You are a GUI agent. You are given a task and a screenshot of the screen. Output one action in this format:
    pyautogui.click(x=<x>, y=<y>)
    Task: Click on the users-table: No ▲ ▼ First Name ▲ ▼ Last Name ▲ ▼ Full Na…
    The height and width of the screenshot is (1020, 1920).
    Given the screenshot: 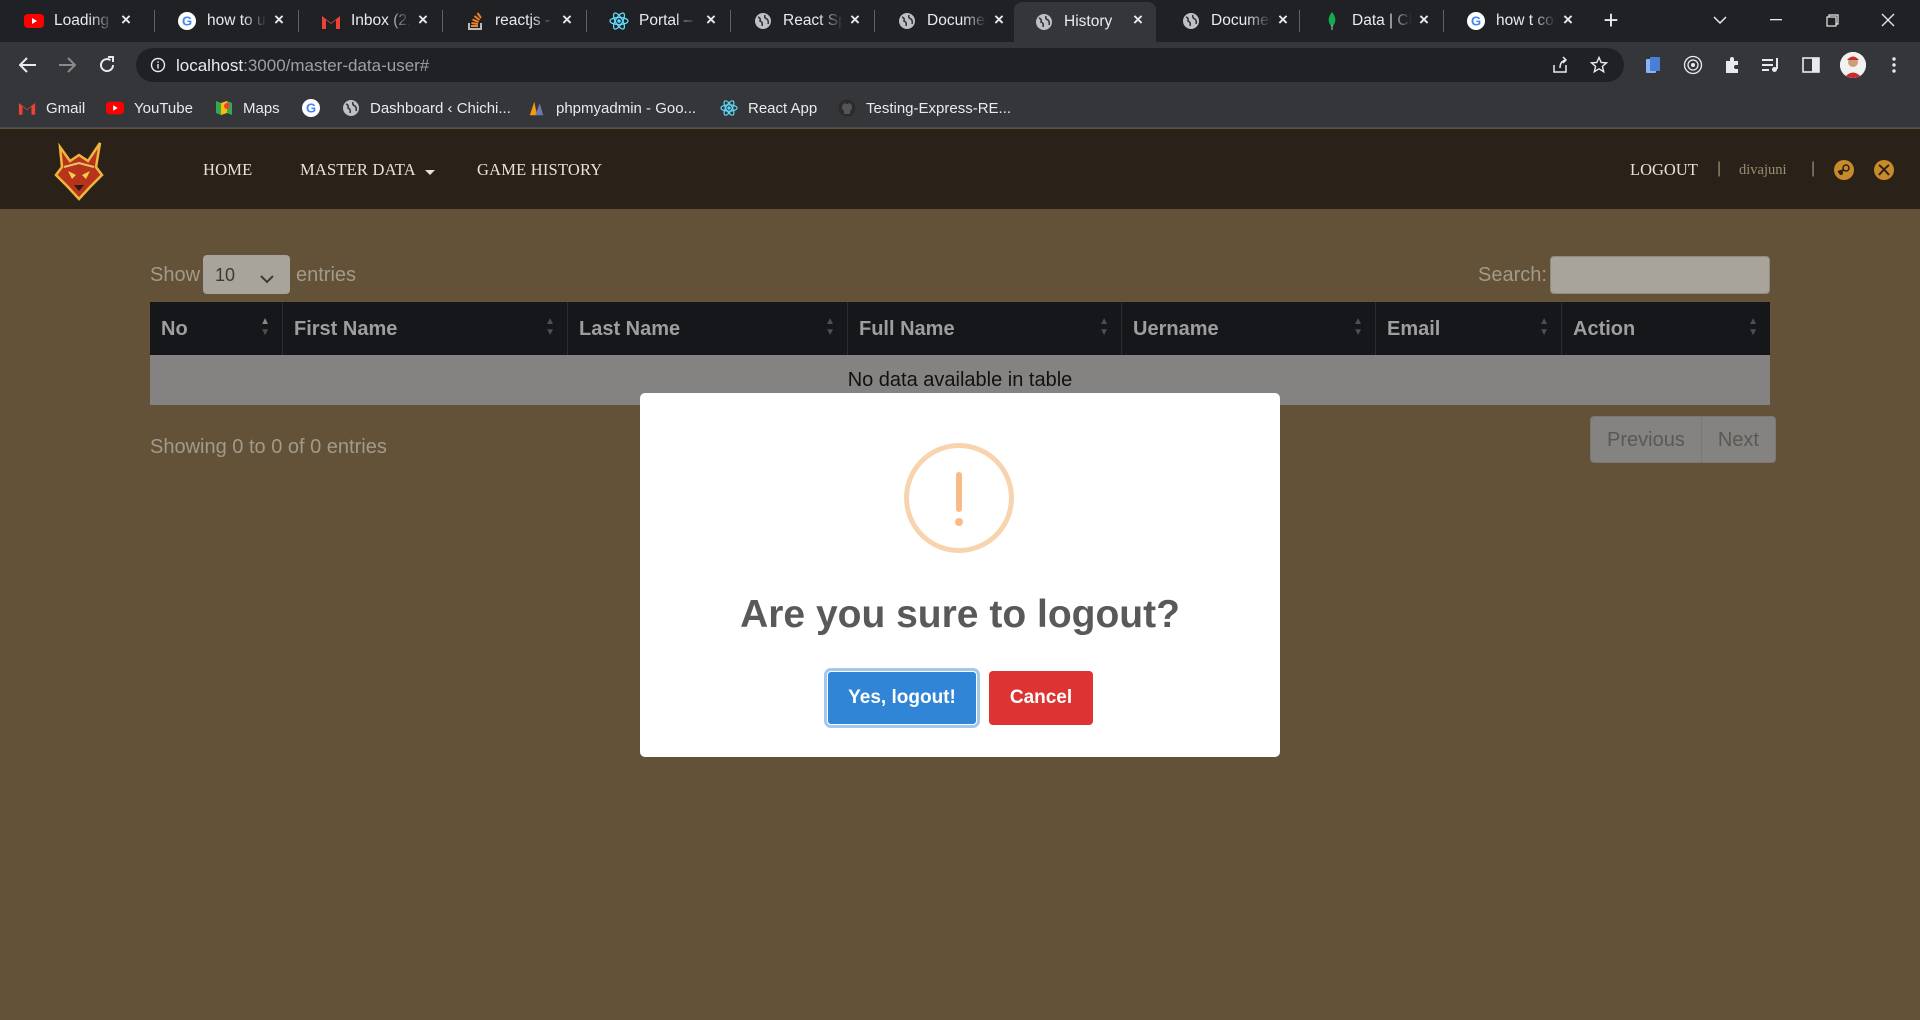 What is the action you would take?
    pyautogui.click(x=960, y=353)
    